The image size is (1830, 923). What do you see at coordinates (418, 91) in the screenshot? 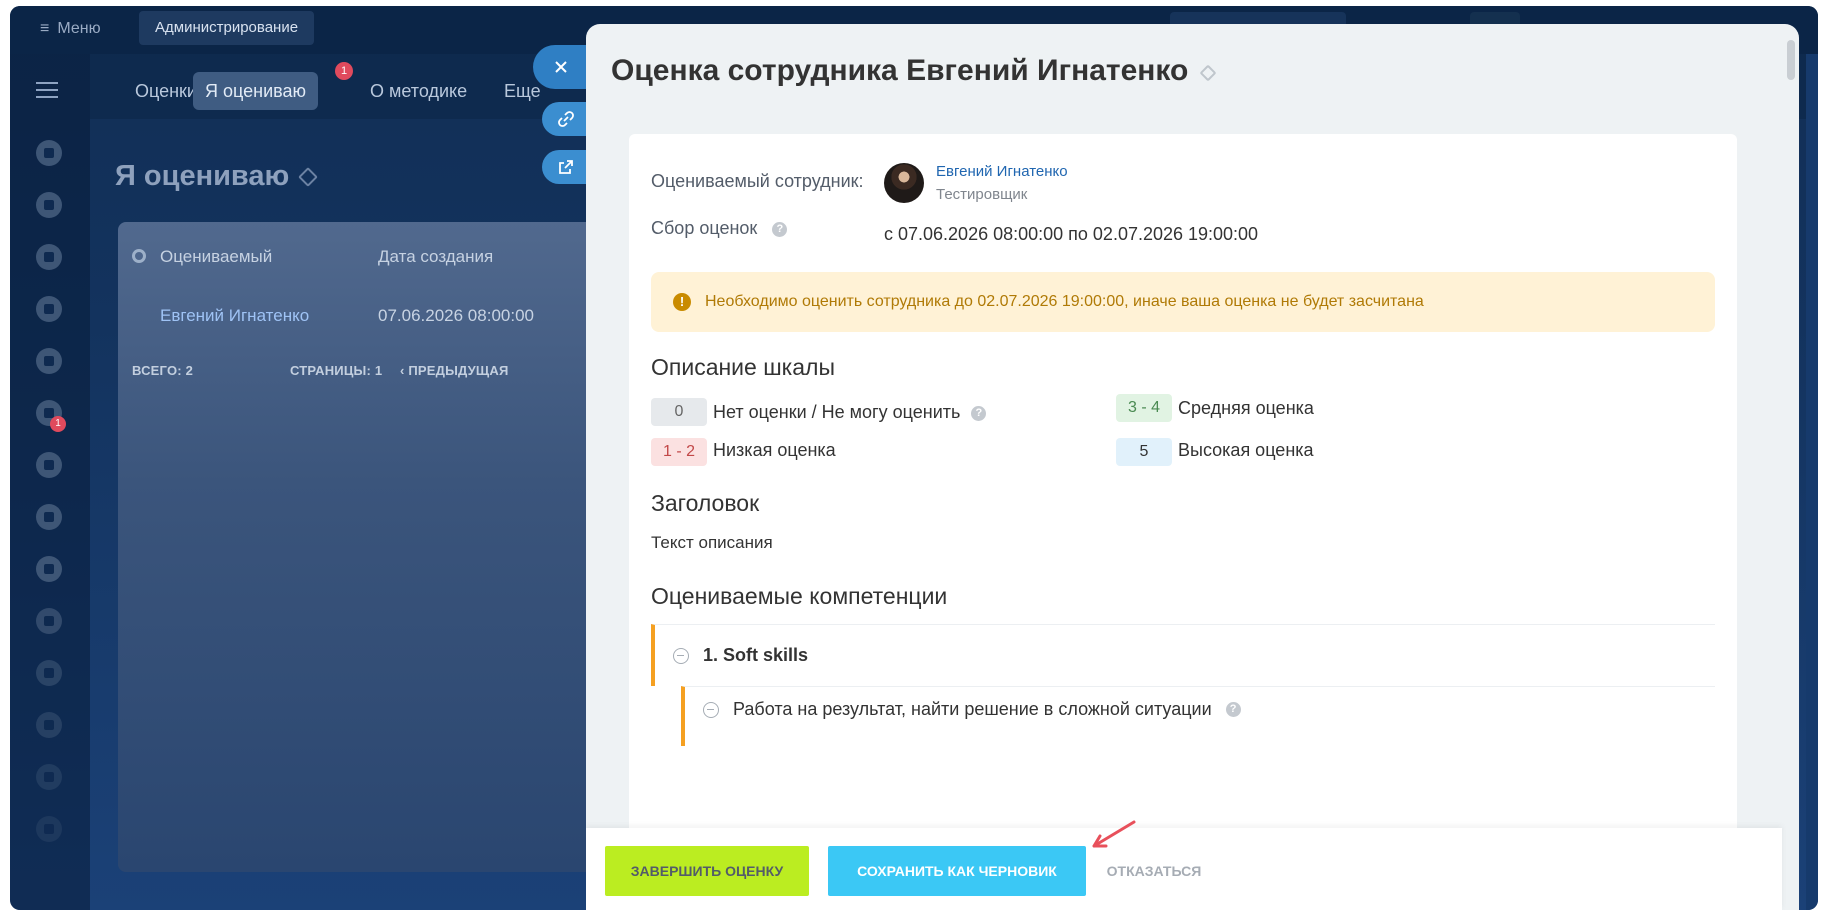
I see `tab-methodology: О методике` at bounding box center [418, 91].